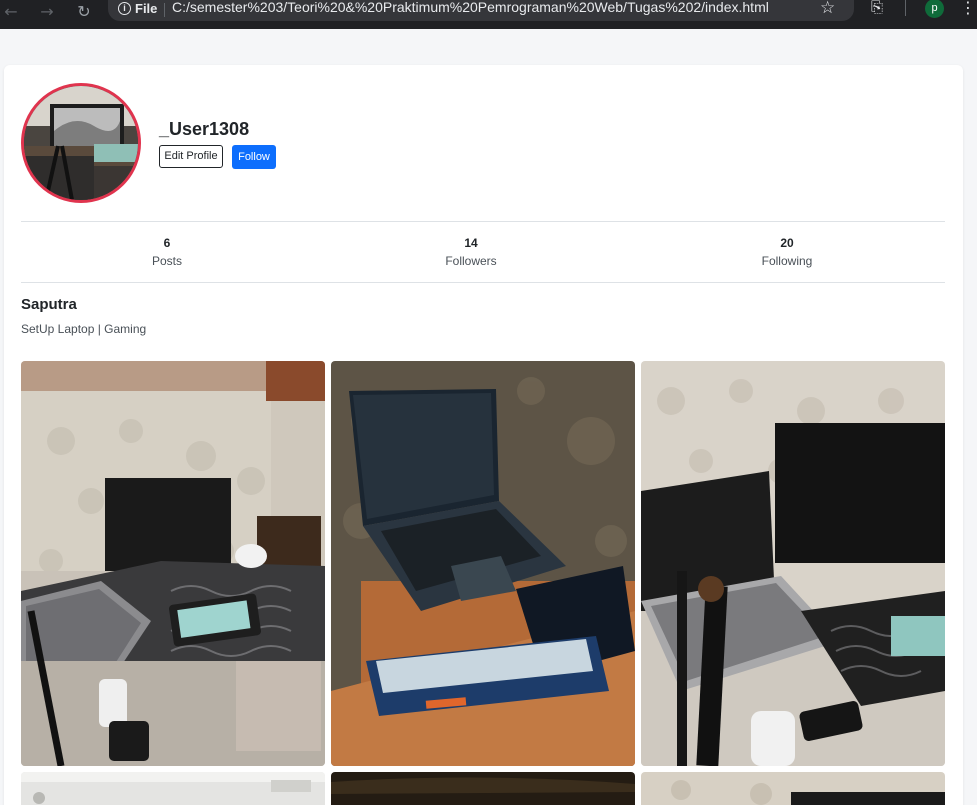  What do you see at coordinates (204, 129) in the screenshot?
I see `profile-username: _User1308` at bounding box center [204, 129].